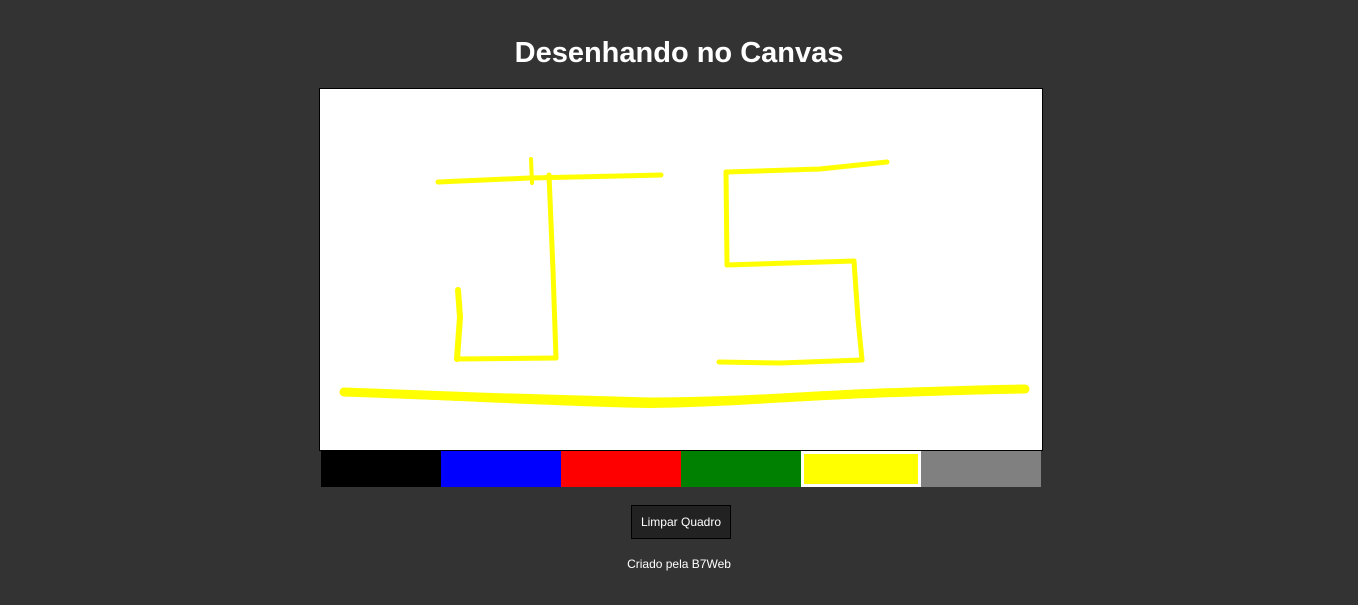 The height and width of the screenshot is (605, 1358). Describe the element at coordinates (679, 564) in the screenshot. I see `footer-credit: Criado pela B7Web` at that location.